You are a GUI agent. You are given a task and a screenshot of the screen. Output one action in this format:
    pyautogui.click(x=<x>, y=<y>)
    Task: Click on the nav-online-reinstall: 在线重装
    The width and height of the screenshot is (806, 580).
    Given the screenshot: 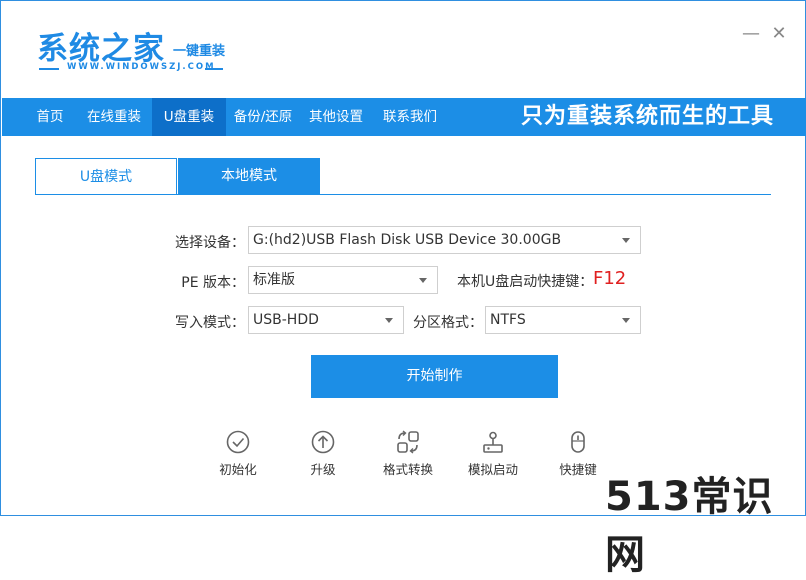 What is the action you would take?
    pyautogui.click(x=114, y=117)
    